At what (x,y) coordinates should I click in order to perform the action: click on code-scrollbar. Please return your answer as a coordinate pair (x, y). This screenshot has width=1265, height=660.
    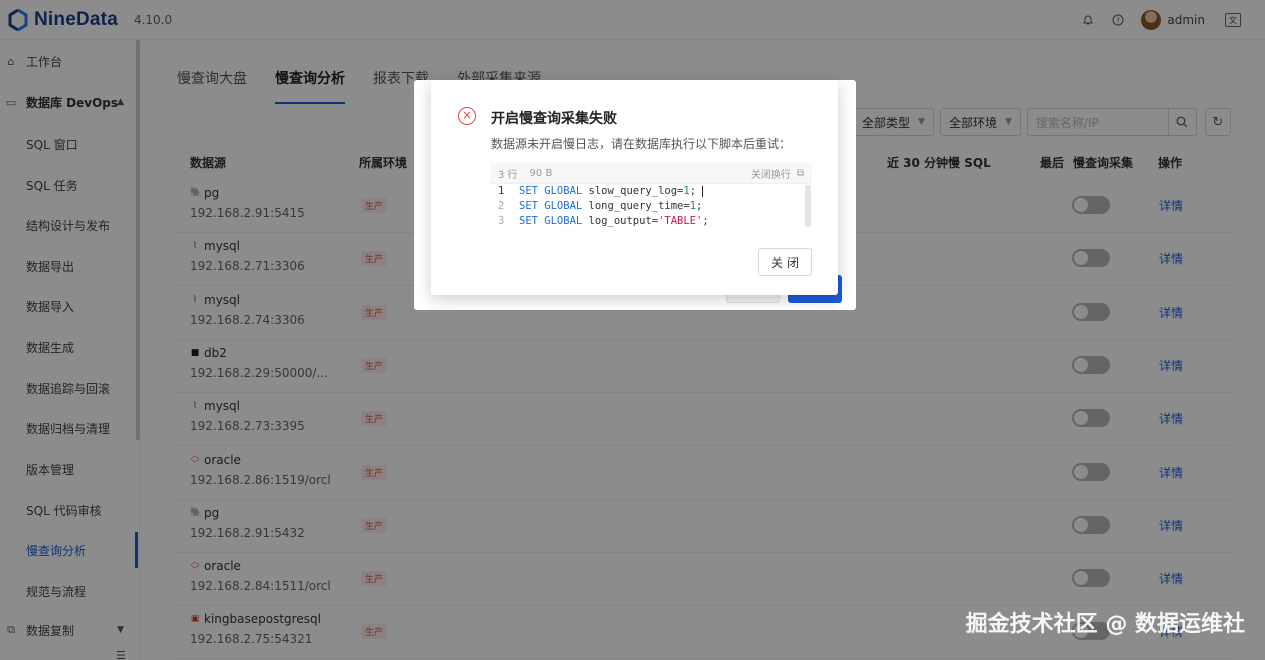
    Looking at the image, I should click on (808, 206).